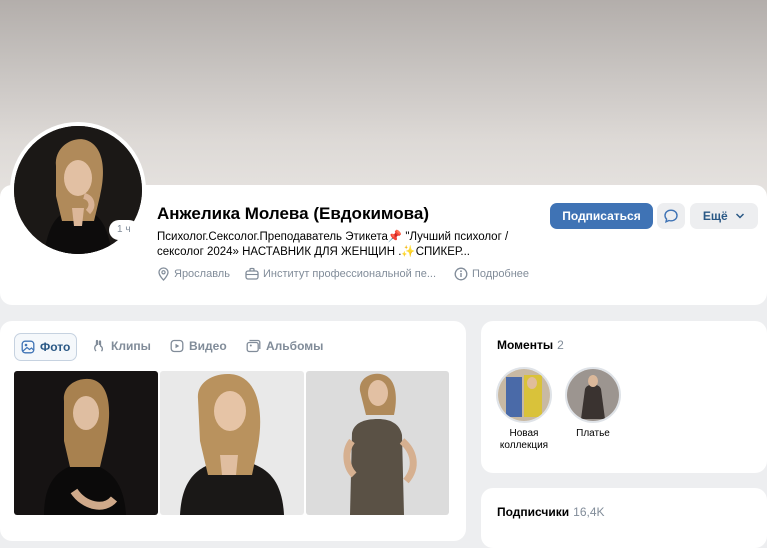  I want to click on message-icon, so click(671, 216).